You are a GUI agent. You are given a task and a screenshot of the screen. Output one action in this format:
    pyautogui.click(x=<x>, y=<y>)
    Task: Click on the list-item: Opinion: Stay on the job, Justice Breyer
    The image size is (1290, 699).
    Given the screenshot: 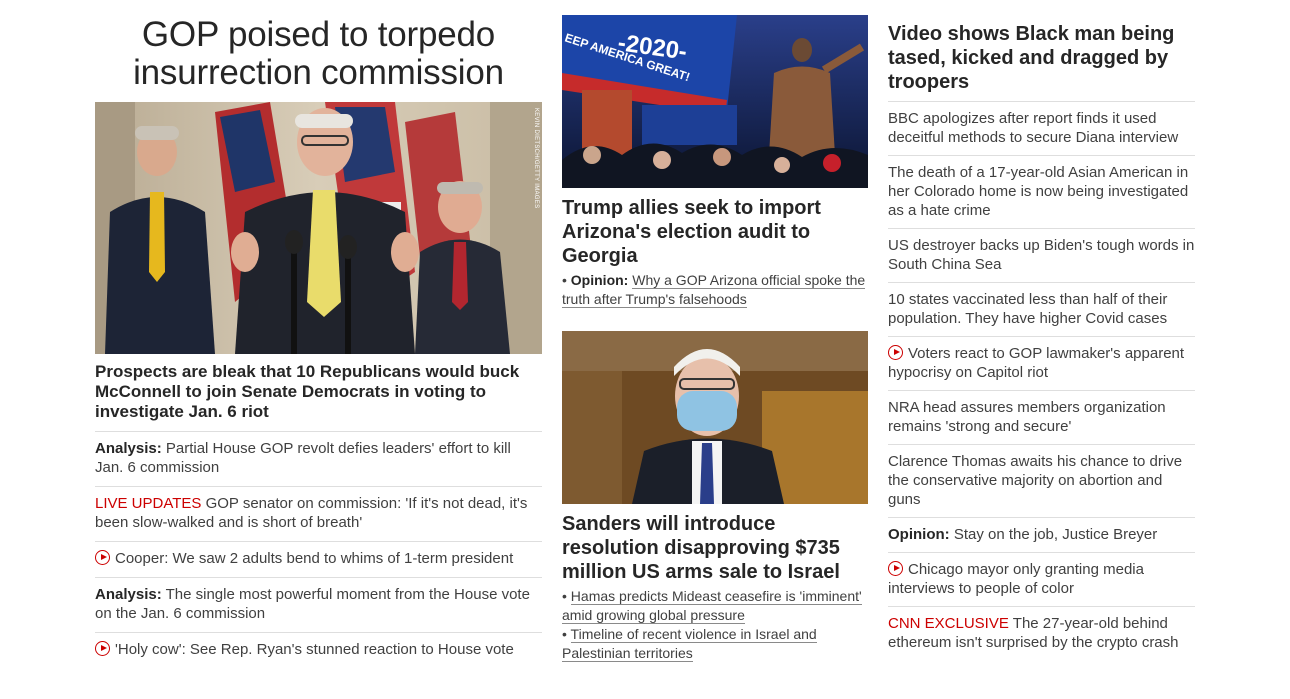 What is the action you would take?
    pyautogui.click(x=1041, y=534)
    